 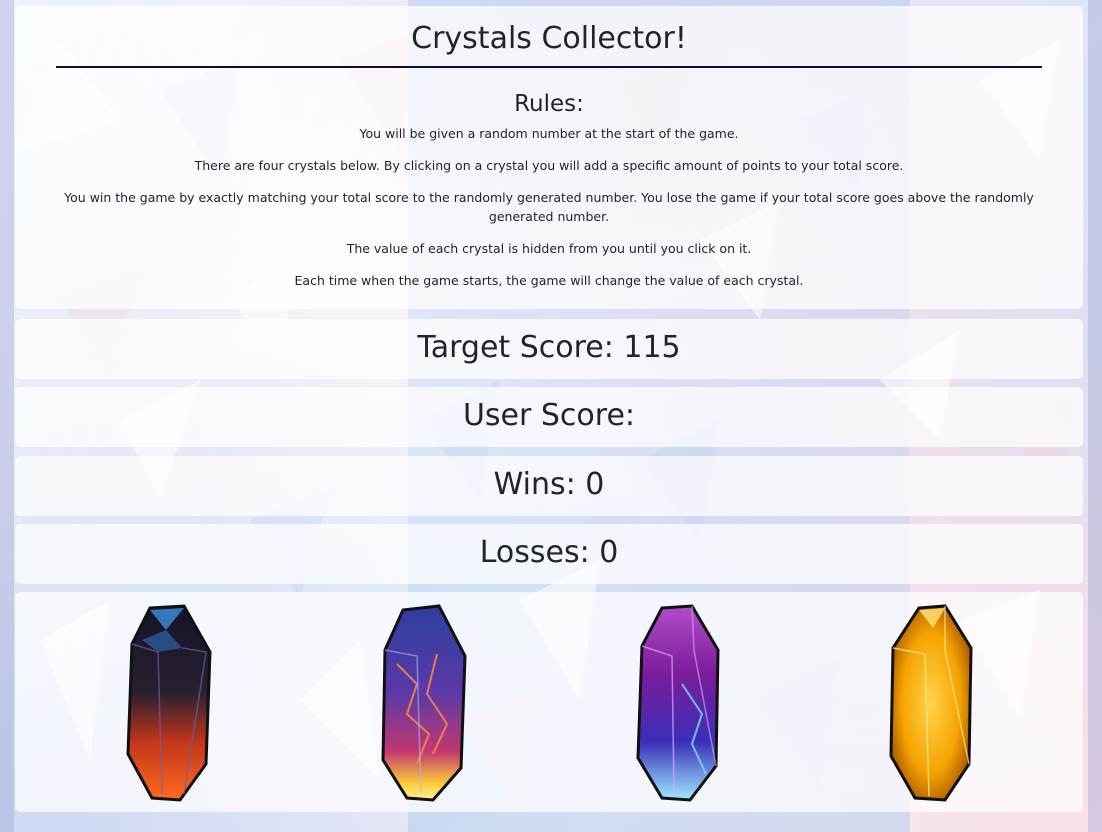 What do you see at coordinates (549, 38) in the screenshot?
I see `page-title: Crystals Collector!` at bounding box center [549, 38].